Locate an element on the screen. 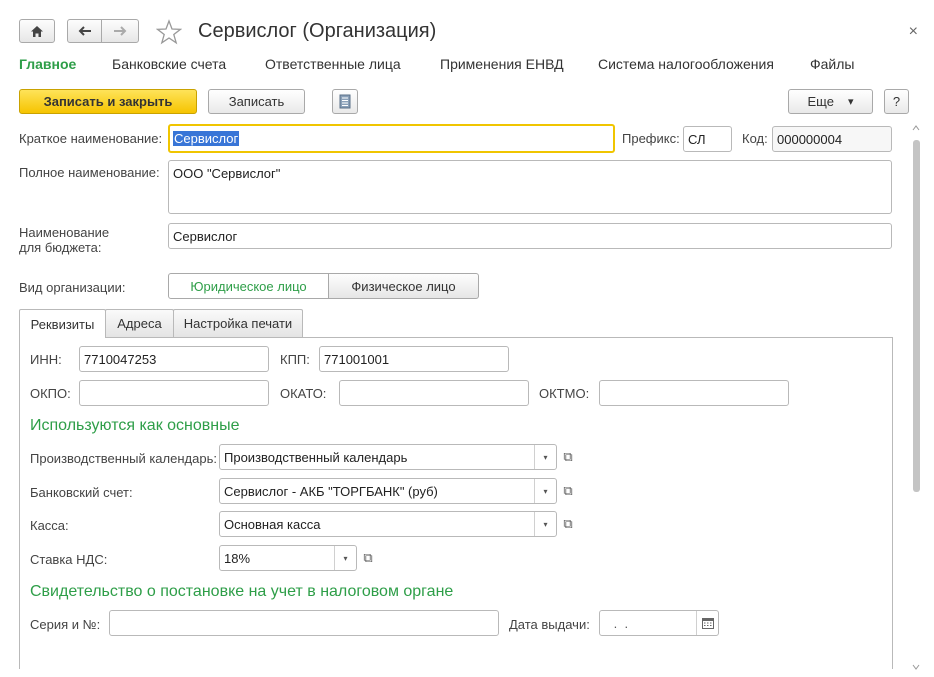 This screenshot has height=677, width=934. kpp-field: 771001001 is located at coordinates (414, 359).